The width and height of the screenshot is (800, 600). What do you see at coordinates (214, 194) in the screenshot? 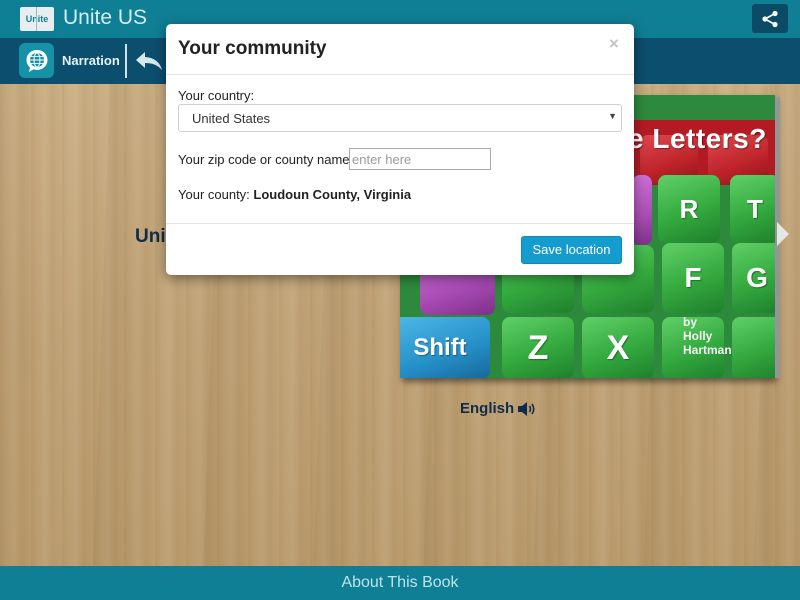
I see `county-label: Your county:` at bounding box center [214, 194].